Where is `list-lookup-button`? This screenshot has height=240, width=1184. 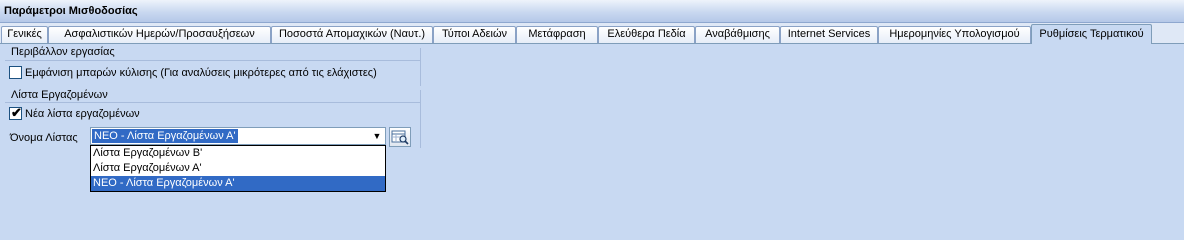
list-lookup-button is located at coordinates (400, 137).